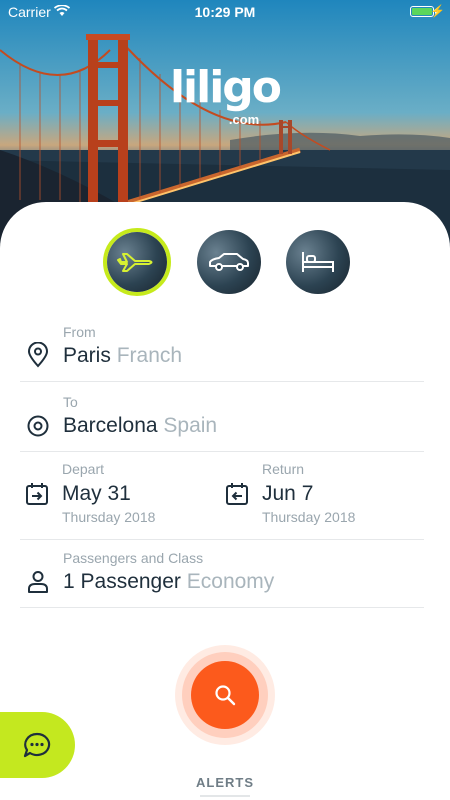 The height and width of the screenshot is (800, 450). I want to click on liligo-logo: liligo .com, so click(225, 95).